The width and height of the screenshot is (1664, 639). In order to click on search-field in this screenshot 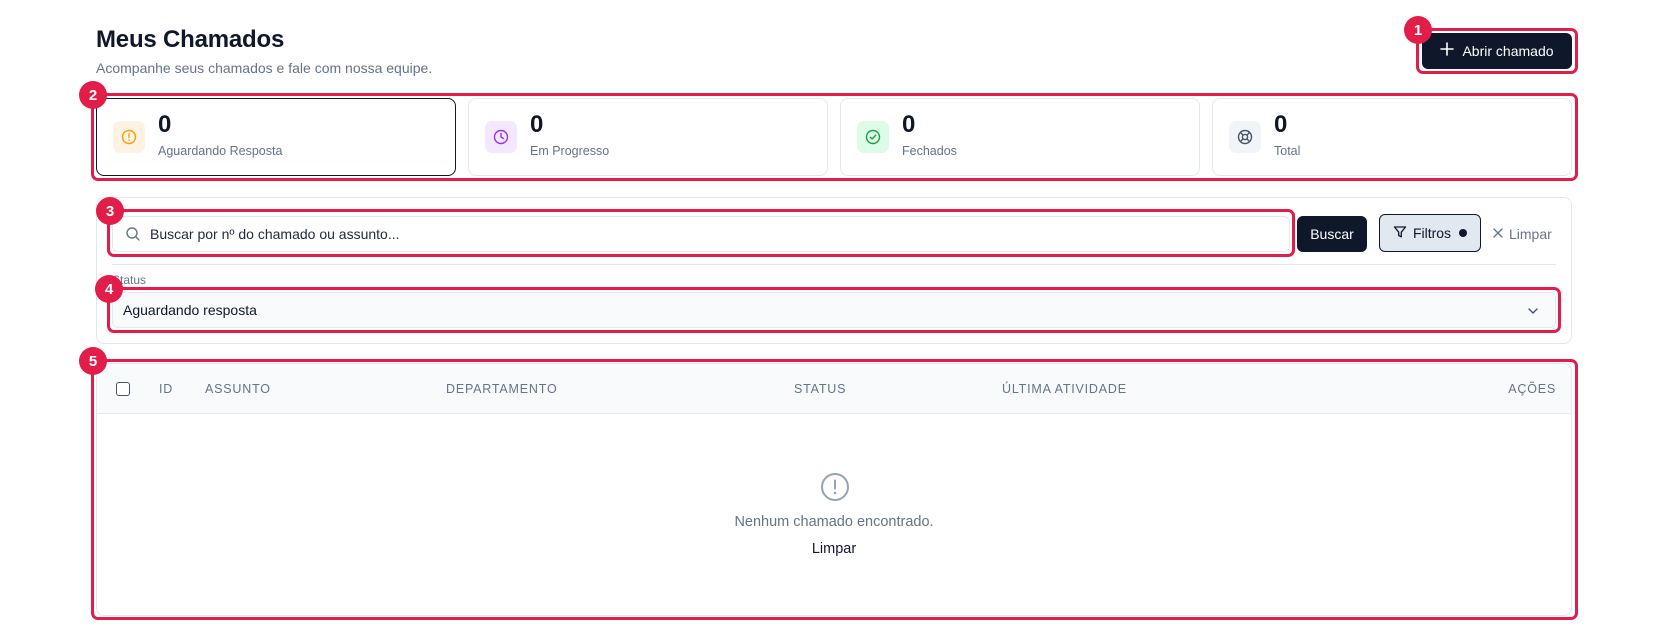, I will do `click(701, 234)`.